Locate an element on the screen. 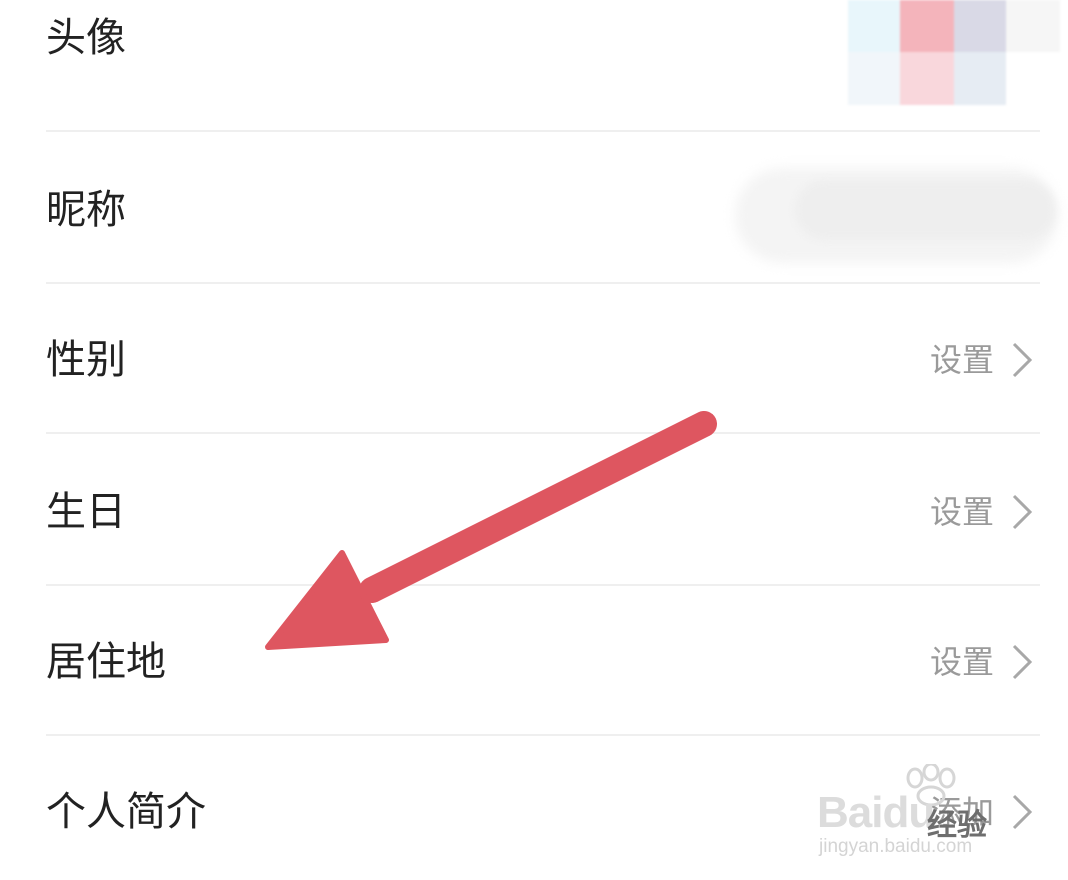 This screenshot has height=880, width=1068. row-birthday-value: 设置 is located at coordinates (961, 512).